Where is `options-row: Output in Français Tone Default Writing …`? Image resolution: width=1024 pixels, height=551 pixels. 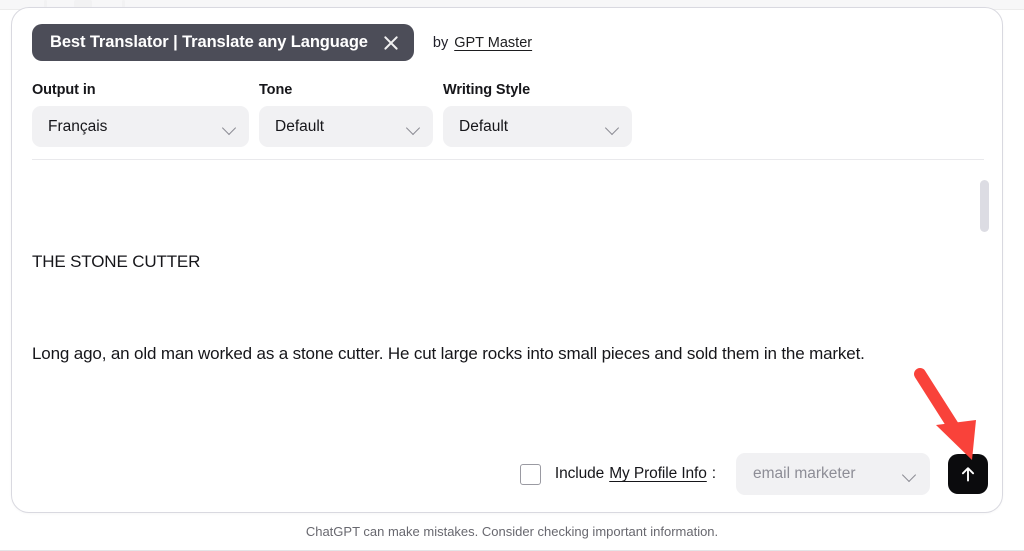 options-row: Output in Français Tone Default Writing … is located at coordinates (332, 114).